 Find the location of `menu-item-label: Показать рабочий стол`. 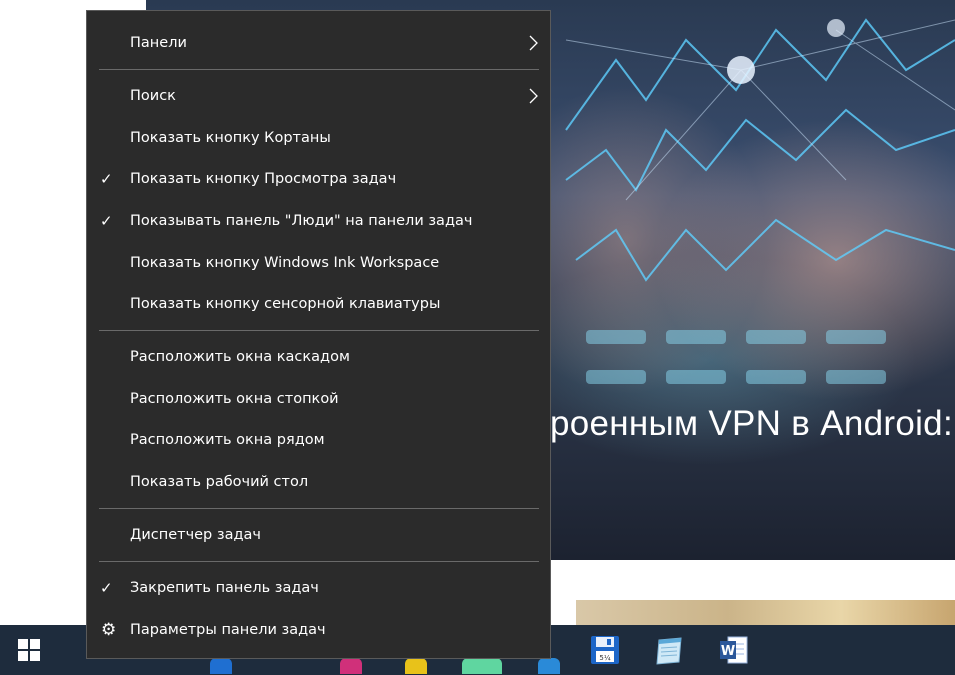

menu-item-label: Показать рабочий стол is located at coordinates (219, 482).